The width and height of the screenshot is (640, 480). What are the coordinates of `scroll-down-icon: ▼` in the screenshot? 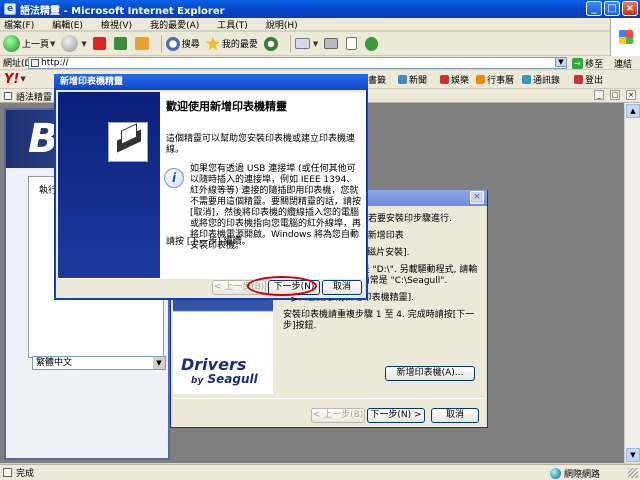 It's located at (633, 455).